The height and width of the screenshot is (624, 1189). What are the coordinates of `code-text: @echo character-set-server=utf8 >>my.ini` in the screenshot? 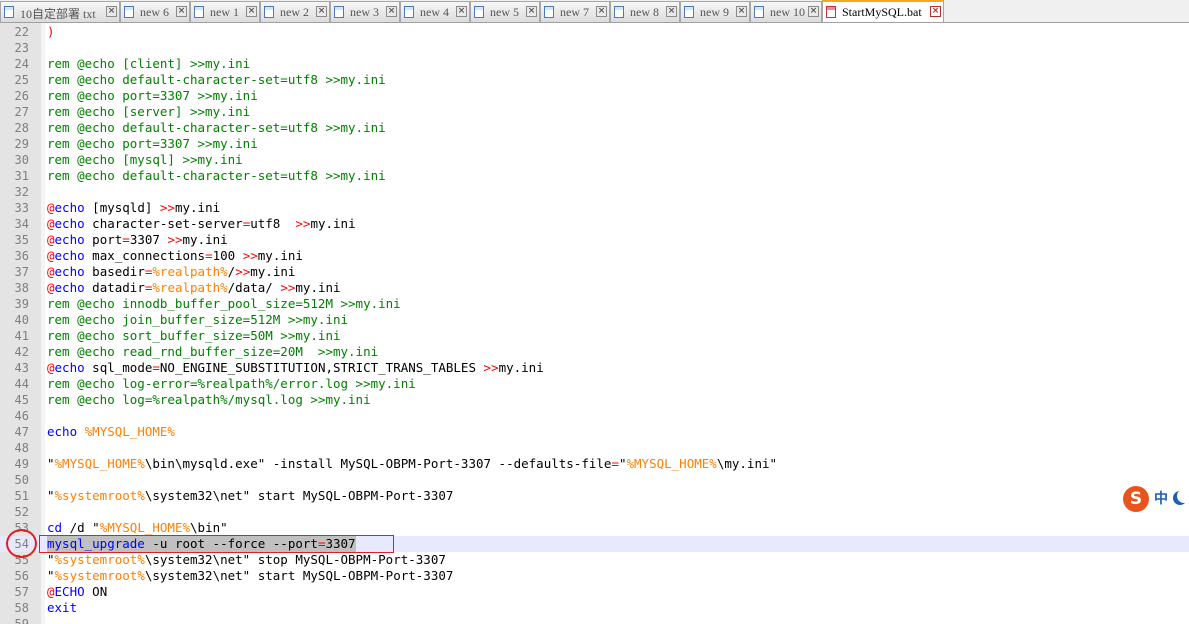 It's located at (201, 224).